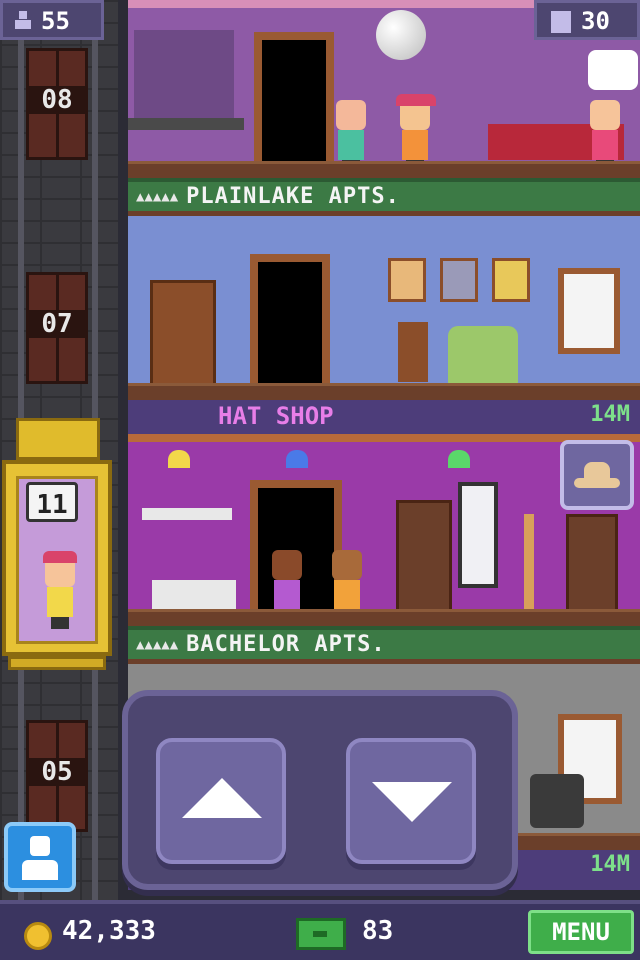 The height and width of the screenshot is (960, 640). I want to click on elevator-up-button, so click(221, 801).